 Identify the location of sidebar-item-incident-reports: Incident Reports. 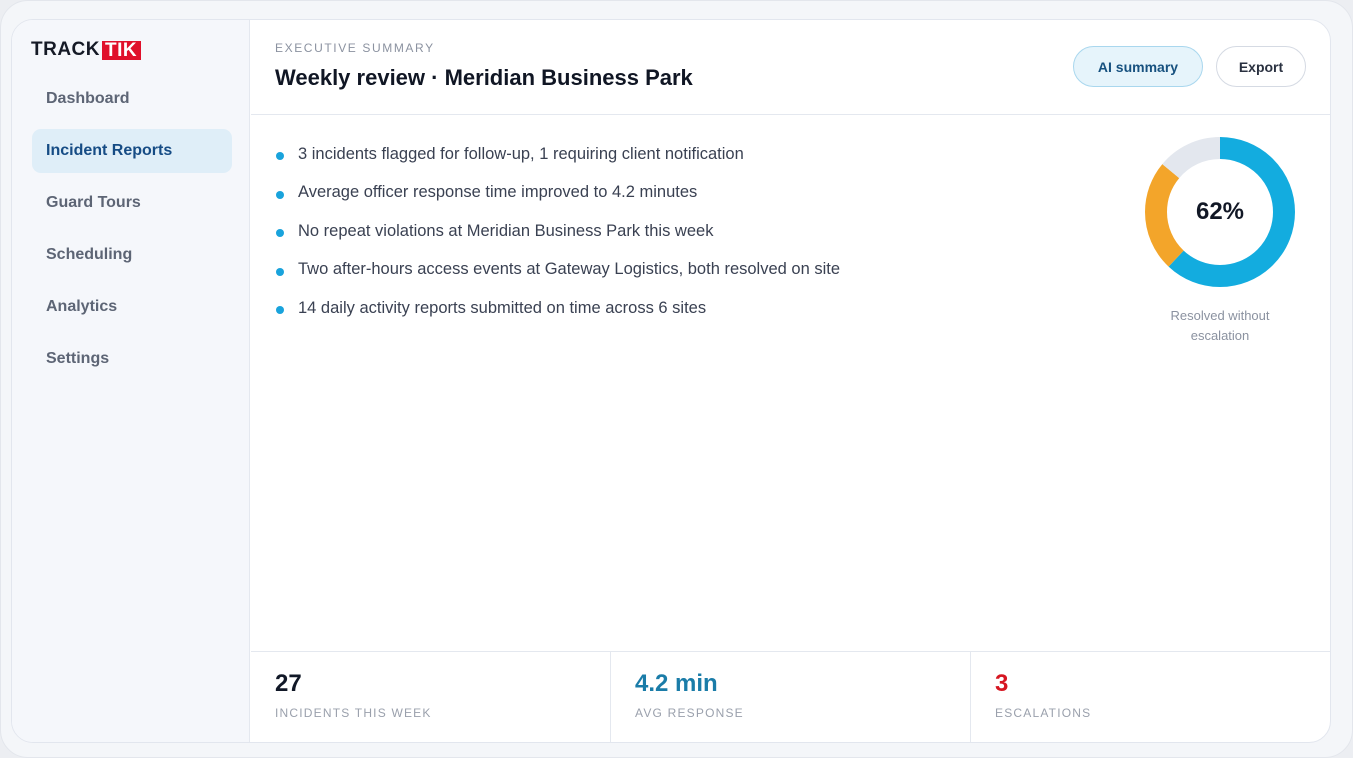
(132, 151).